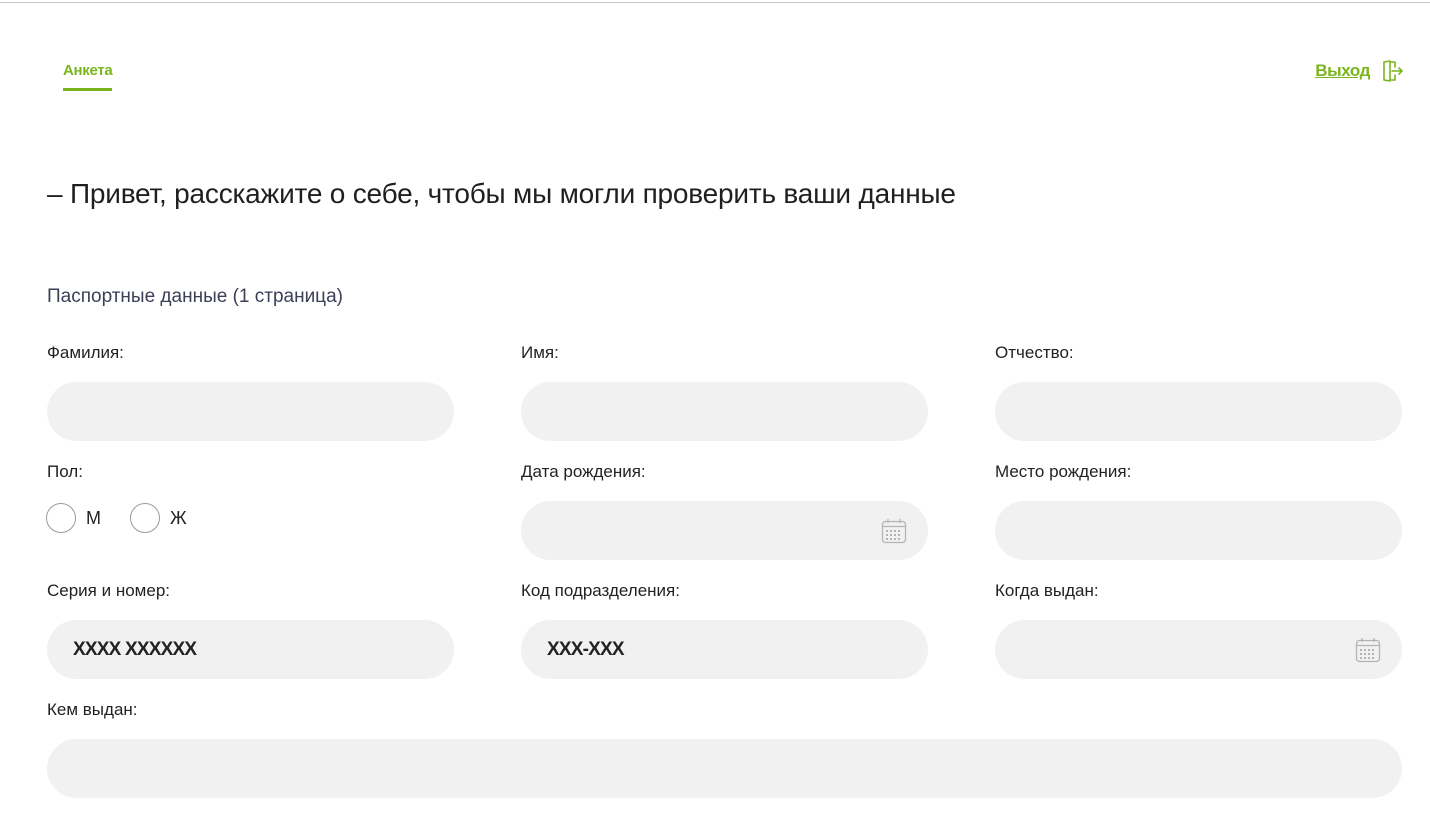 This screenshot has height=822, width=1430. I want to click on gender-radio-group: М Ж, so click(131, 518).